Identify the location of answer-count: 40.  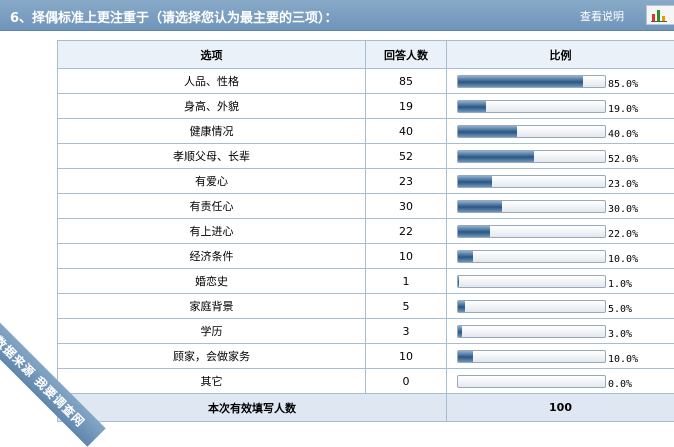
(406, 131).